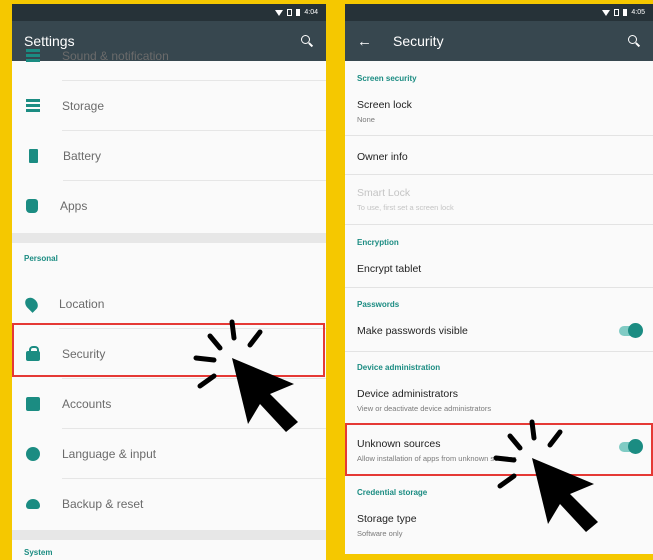 This screenshot has height=560, width=653. What do you see at coordinates (499, 111) in the screenshot?
I see `screen-lock-item: Screen lock None` at bounding box center [499, 111].